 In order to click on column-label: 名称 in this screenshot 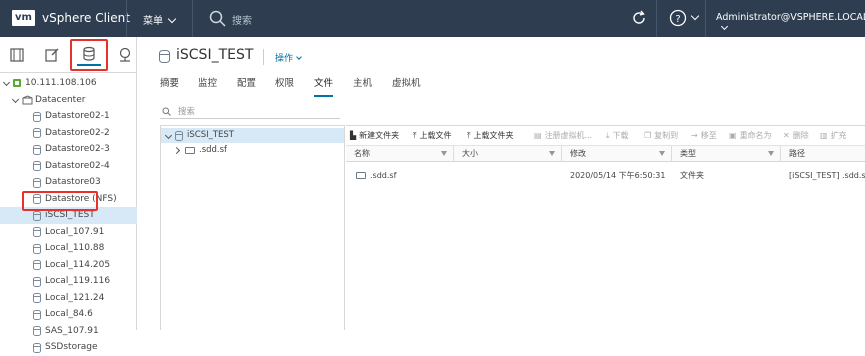, I will do `click(362, 153)`.